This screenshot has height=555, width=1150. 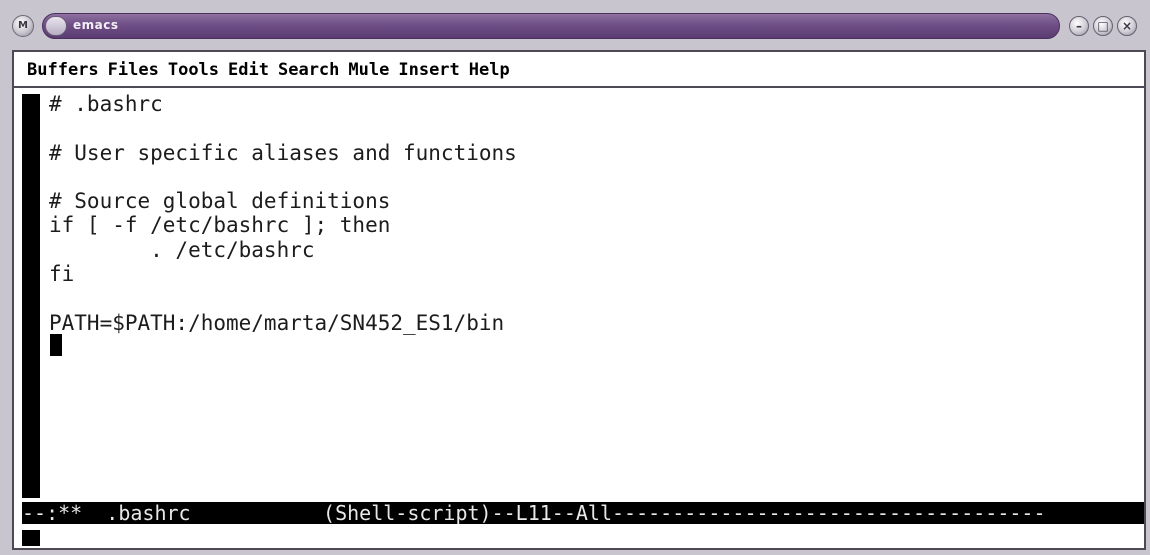 What do you see at coordinates (551, 26) in the screenshot?
I see `title-pill: emacs` at bounding box center [551, 26].